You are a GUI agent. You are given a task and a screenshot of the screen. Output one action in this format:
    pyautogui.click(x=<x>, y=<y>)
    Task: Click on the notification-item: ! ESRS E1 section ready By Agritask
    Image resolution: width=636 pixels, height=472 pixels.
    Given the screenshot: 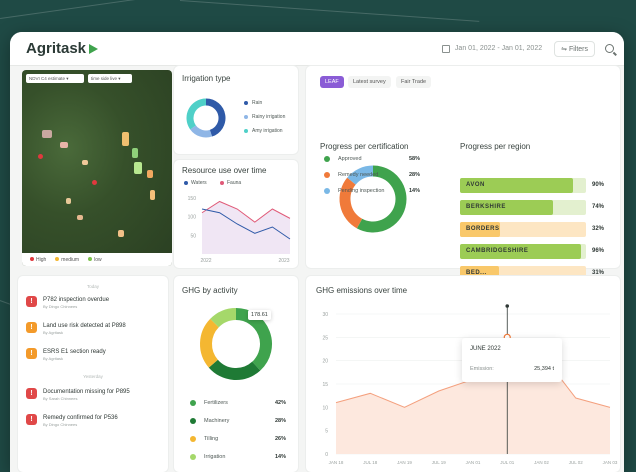 What is the action you would take?
    pyautogui.click(x=66, y=354)
    